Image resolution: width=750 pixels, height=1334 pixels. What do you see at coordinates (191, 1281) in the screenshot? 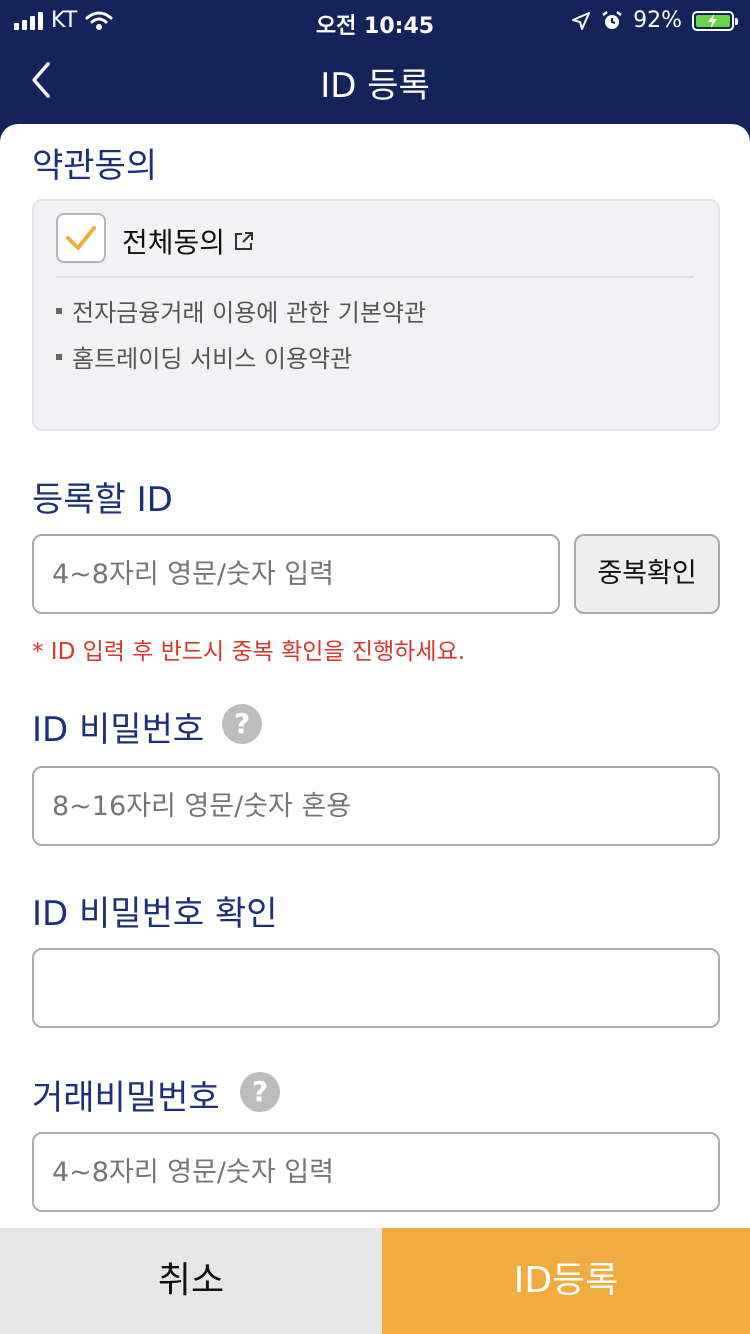
I see `cancel-button: 취소` at bounding box center [191, 1281].